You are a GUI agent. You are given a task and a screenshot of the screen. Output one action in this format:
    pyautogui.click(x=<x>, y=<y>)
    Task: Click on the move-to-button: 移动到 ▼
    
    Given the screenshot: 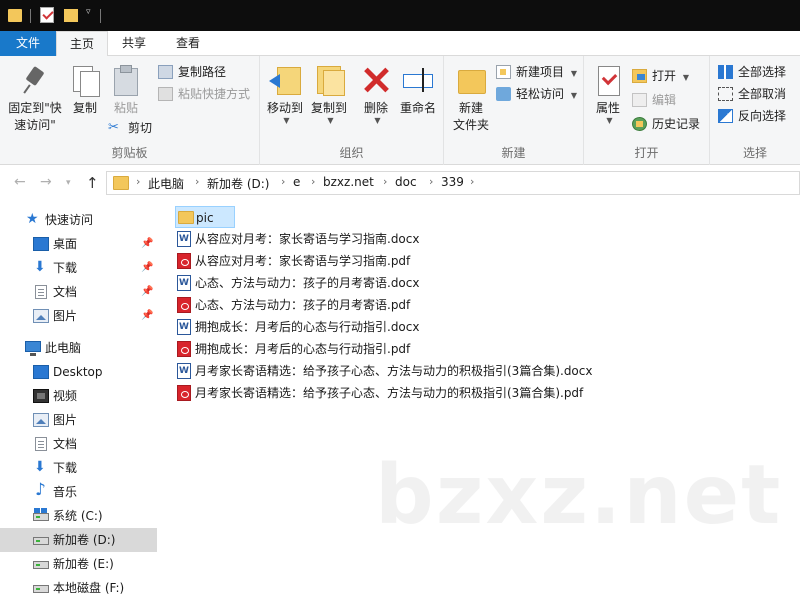 What is the action you would take?
    pyautogui.click(x=285, y=92)
    